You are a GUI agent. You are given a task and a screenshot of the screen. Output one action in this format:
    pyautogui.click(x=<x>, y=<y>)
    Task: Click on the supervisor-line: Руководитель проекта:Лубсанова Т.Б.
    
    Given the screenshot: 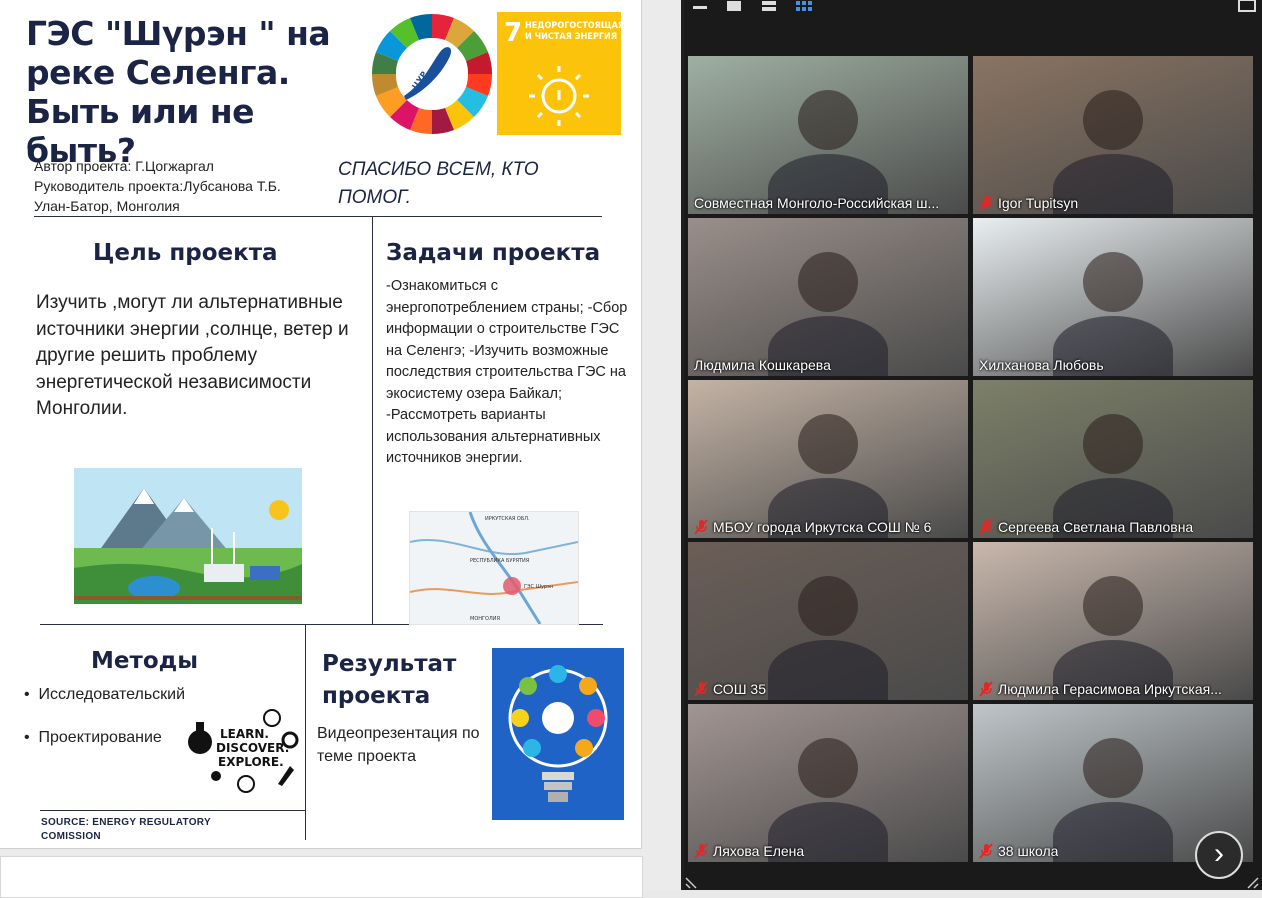 What is the action you would take?
    pyautogui.click(x=157, y=186)
    